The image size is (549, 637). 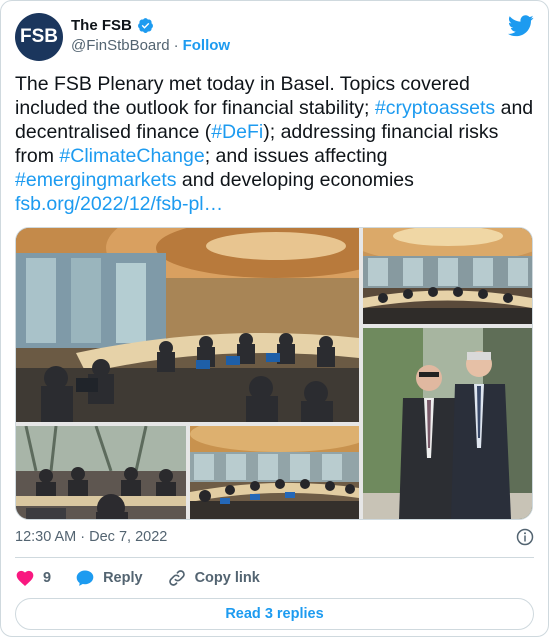 What do you see at coordinates (131, 156) in the screenshot?
I see `hashtag-climatechange: #ClimateChange` at bounding box center [131, 156].